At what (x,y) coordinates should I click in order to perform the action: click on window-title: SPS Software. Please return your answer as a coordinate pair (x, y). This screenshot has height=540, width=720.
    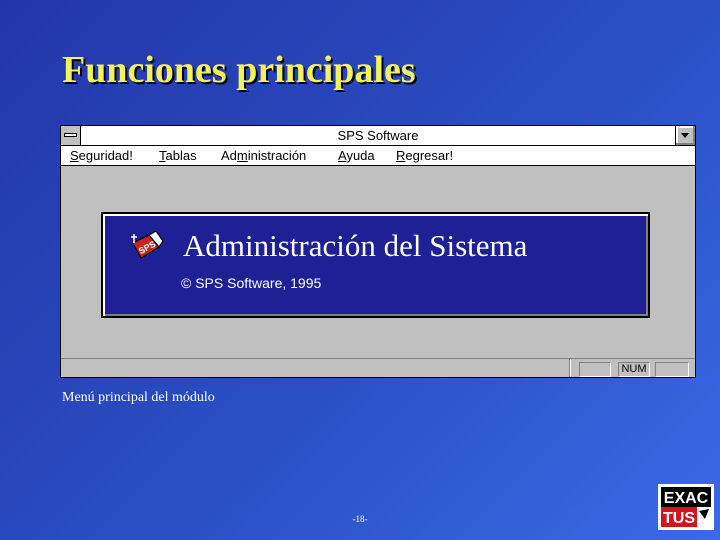
    Looking at the image, I should click on (378, 135).